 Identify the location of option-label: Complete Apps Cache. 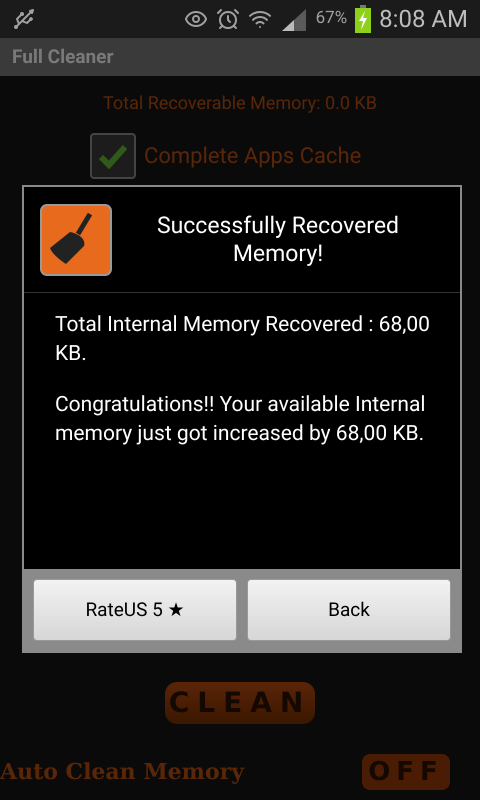
(253, 156).